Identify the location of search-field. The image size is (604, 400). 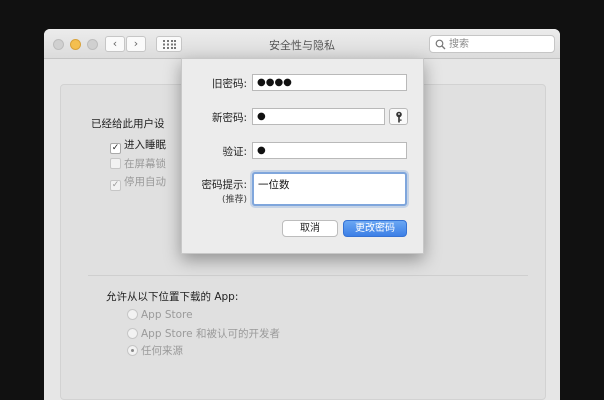
(492, 44).